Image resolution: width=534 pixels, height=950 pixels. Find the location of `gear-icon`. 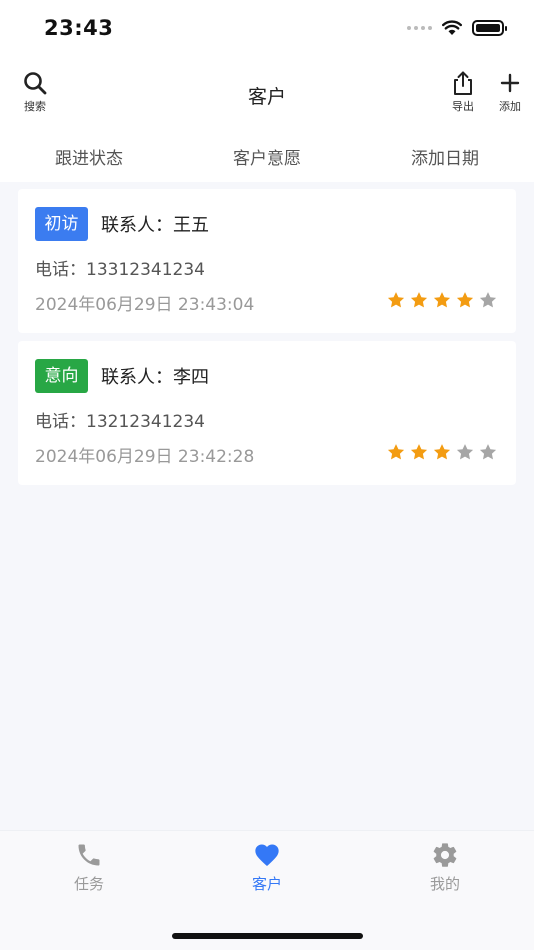

gear-icon is located at coordinates (445, 855).